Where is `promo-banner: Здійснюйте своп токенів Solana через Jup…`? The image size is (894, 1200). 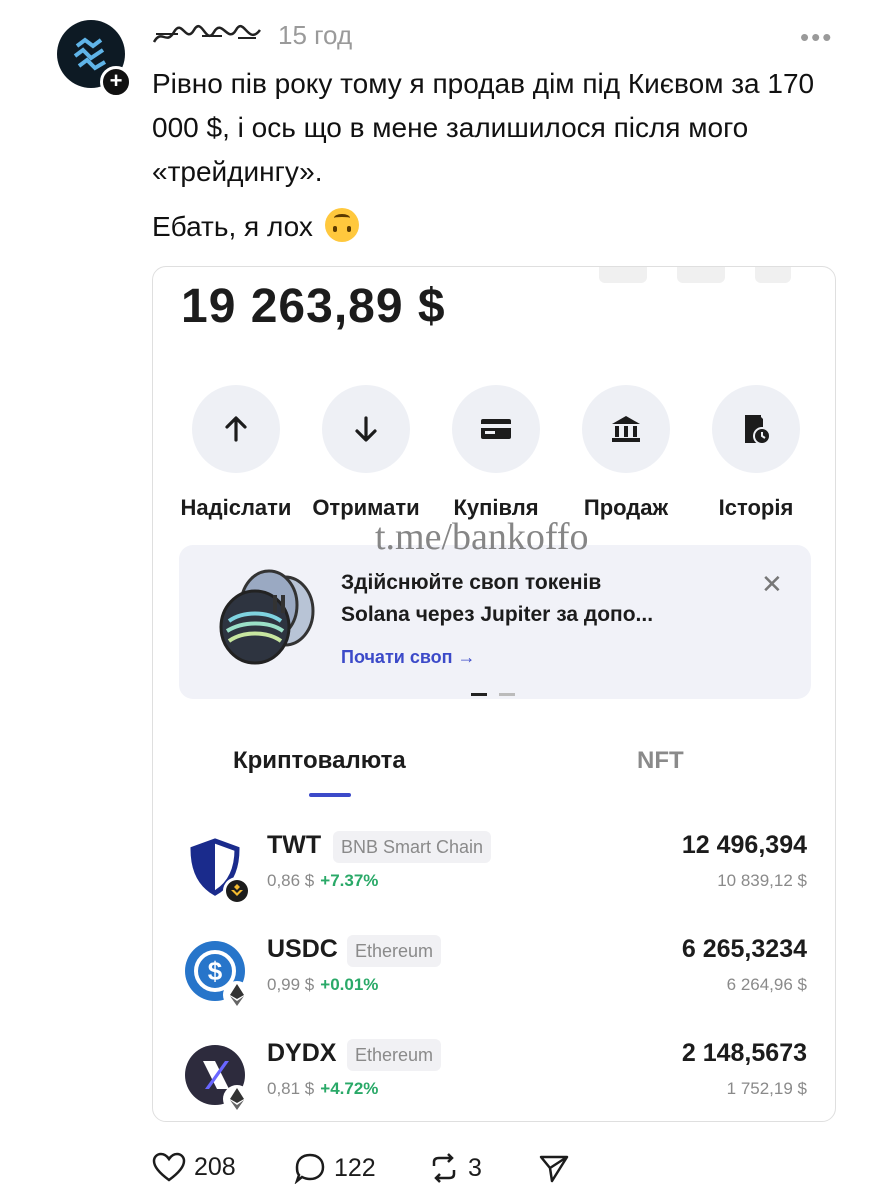 promo-banner: Здійснюйте своп токенів Solana через Jup… is located at coordinates (495, 622).